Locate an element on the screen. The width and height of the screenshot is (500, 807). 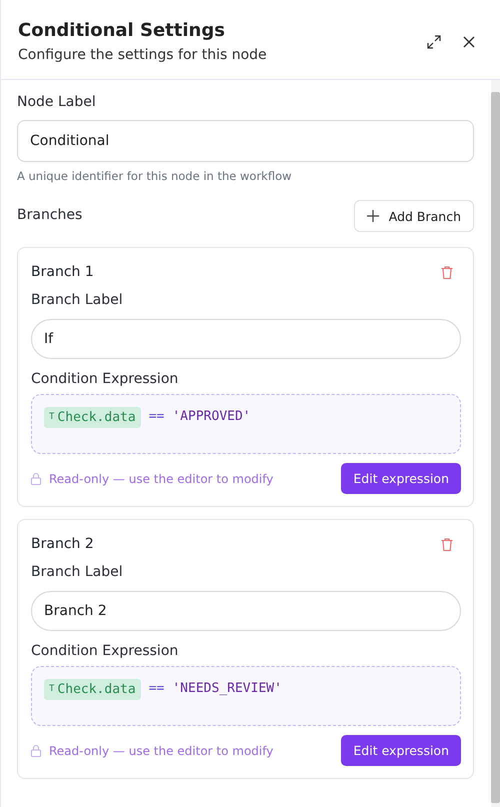
panel-title: Conditional Settings is located at coordinates (122, 30).